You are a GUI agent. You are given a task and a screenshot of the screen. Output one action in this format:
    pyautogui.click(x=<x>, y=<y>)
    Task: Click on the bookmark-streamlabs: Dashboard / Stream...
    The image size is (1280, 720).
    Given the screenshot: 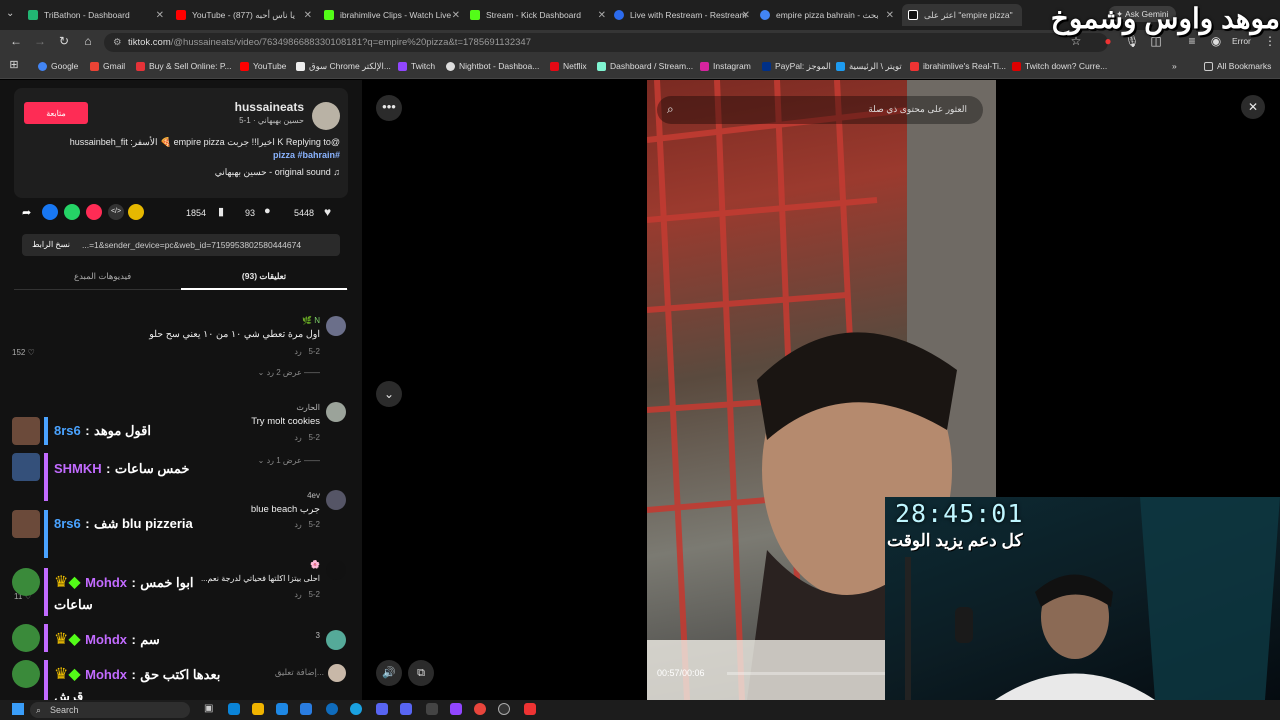 What is the action you would take?
    pyautogui.click(x=645, y=66)
    